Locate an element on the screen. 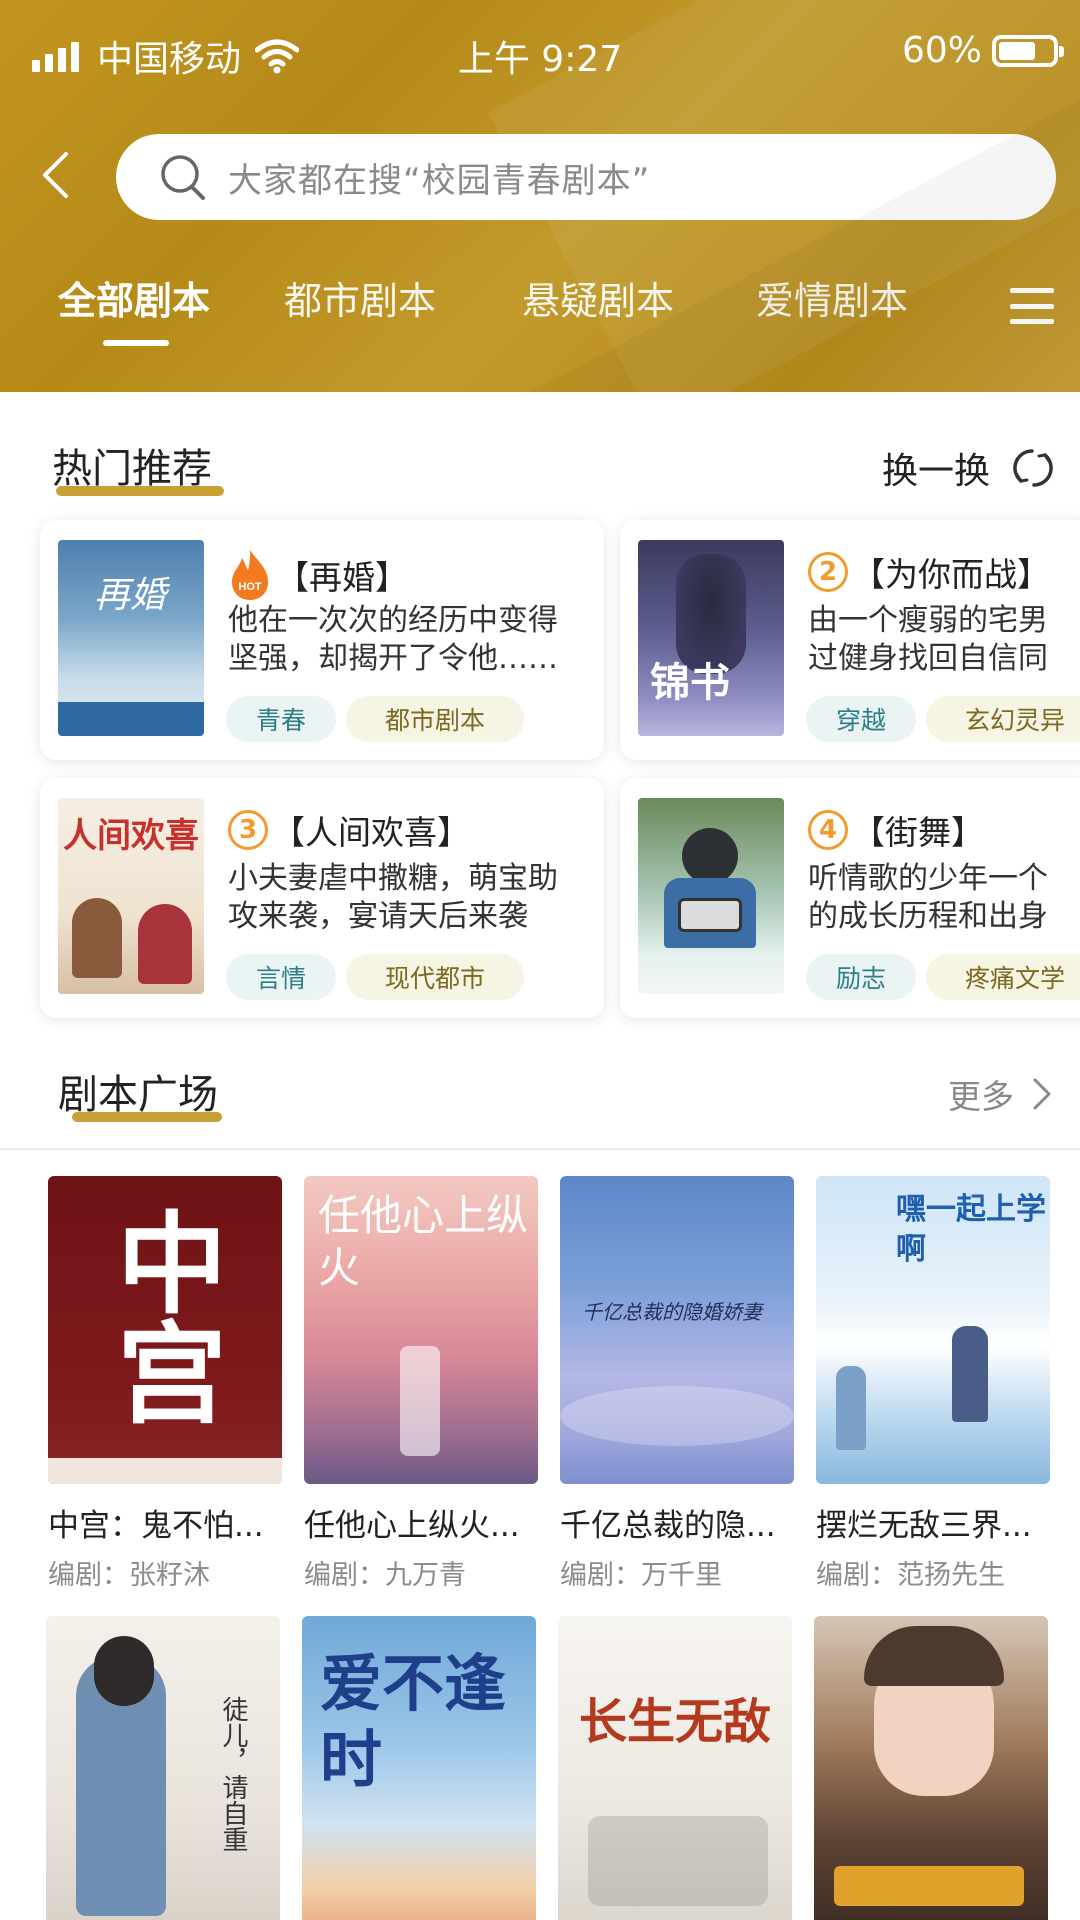  more-button: 更多 is located at coordinates (1000, 1094).